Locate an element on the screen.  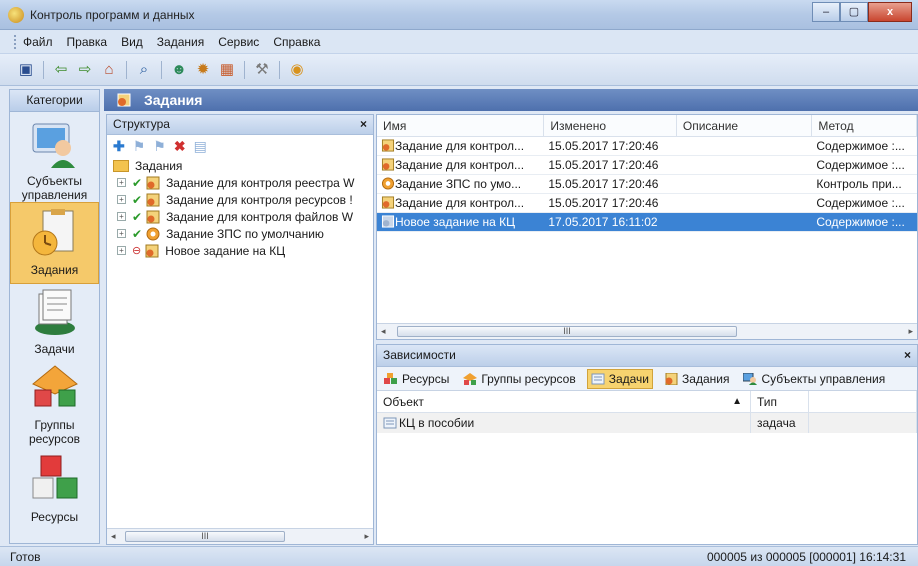
column-changed: Изменено is located at coordinates (610, 125).